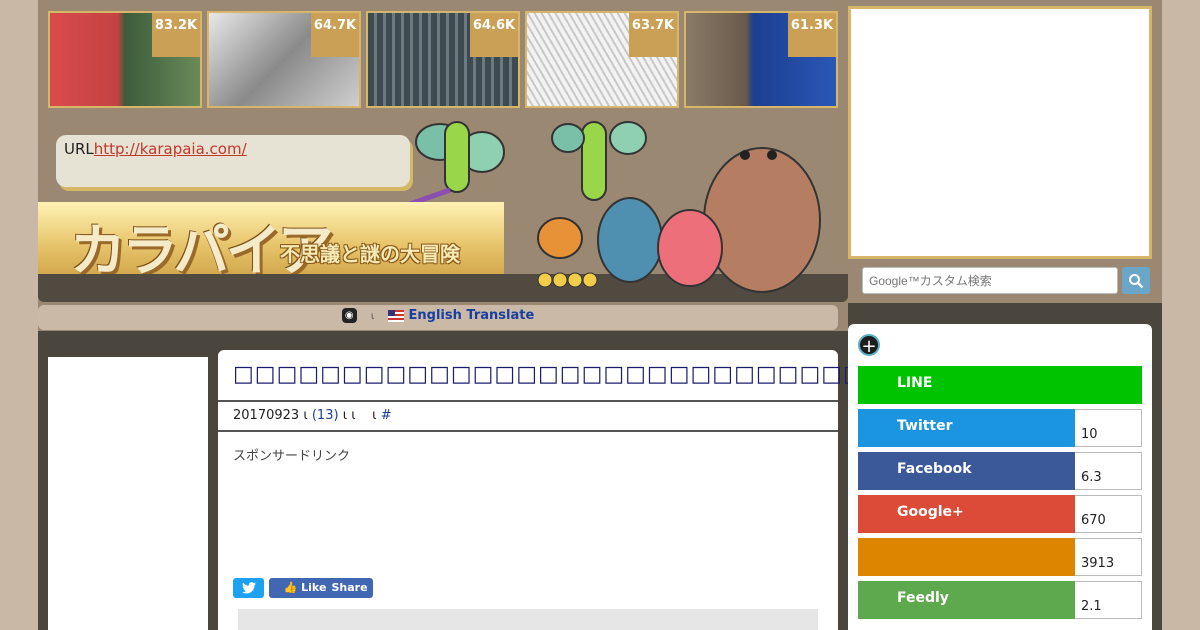 This screenshot has width=1200, height=630. Describe the element at coordinates (335, 35) in the screenshot. I see `view-count-badge: 64.7K` at that location.